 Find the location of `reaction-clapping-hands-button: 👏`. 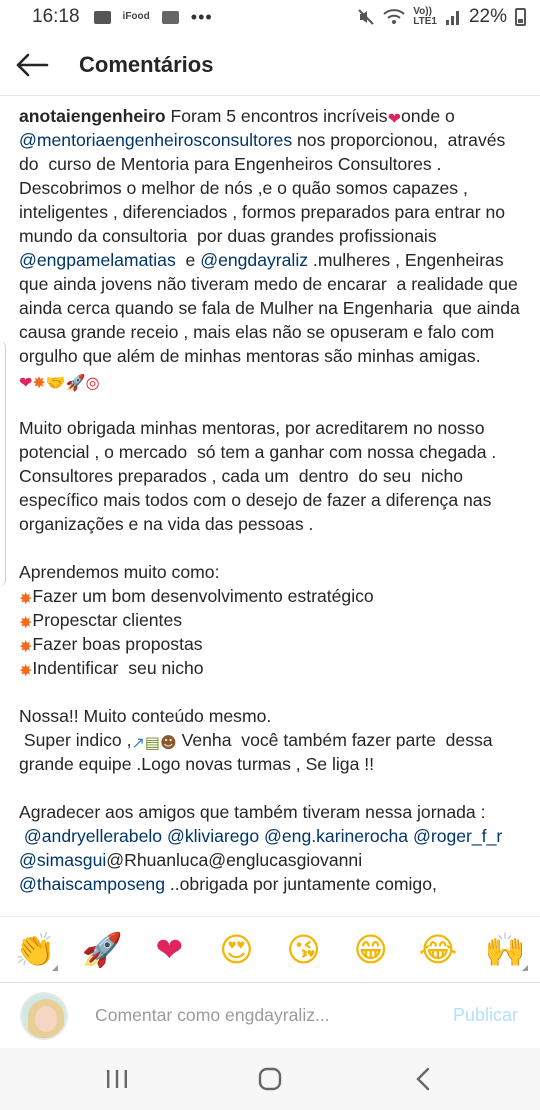

reaction-clapping-hands-button: 👏 is located at coordinates (35, 950).